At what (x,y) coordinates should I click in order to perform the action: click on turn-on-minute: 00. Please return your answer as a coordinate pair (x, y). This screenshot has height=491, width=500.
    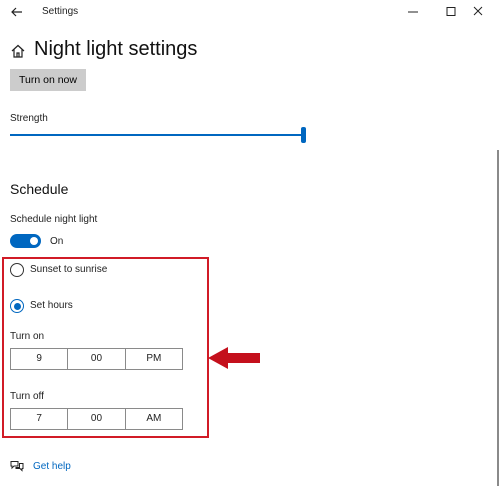
    Looking at the image, I should click on (95, 359).